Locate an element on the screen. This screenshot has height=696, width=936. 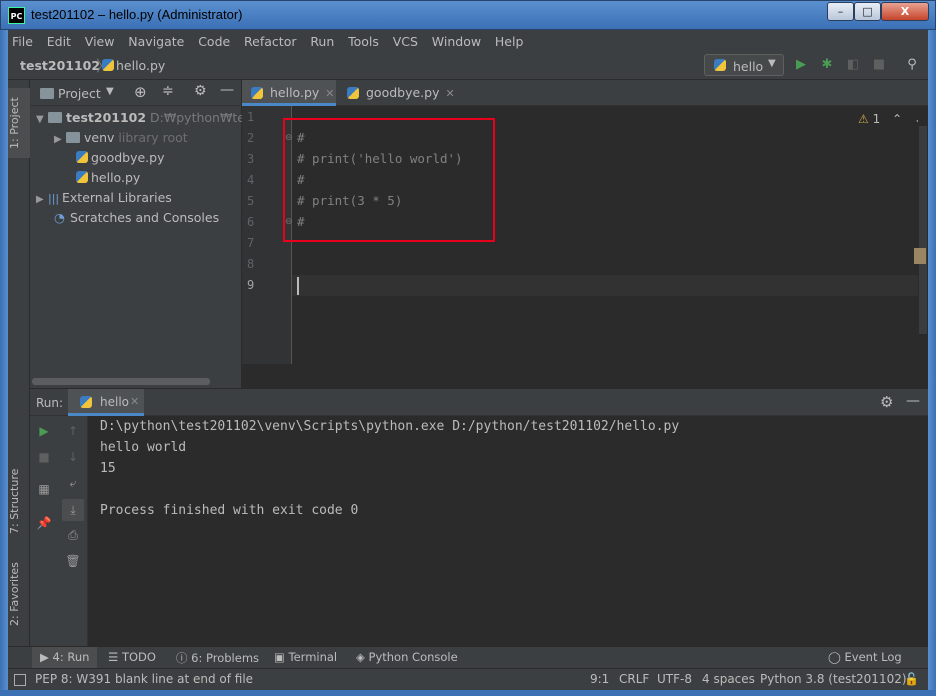
chevron-up-icon: ⌃ is located at coordinates (897, 119).